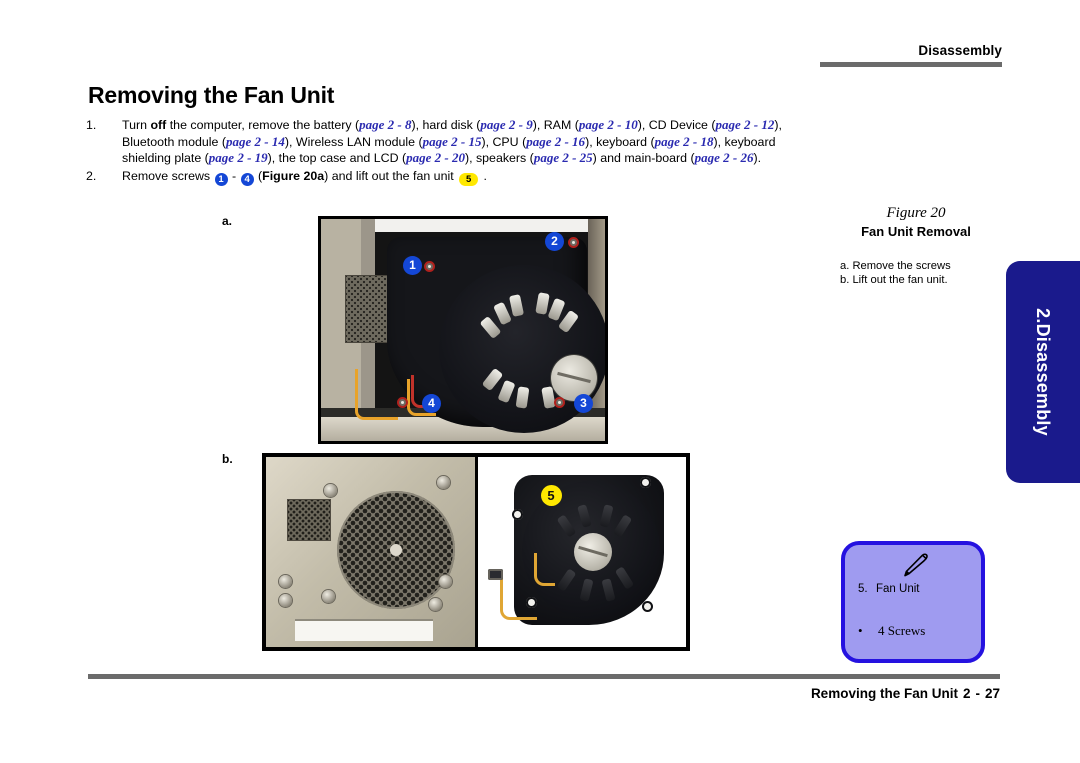  Describe the element at coordinates (495, 574) in the screenshot. I see `fan-connector` at that location.